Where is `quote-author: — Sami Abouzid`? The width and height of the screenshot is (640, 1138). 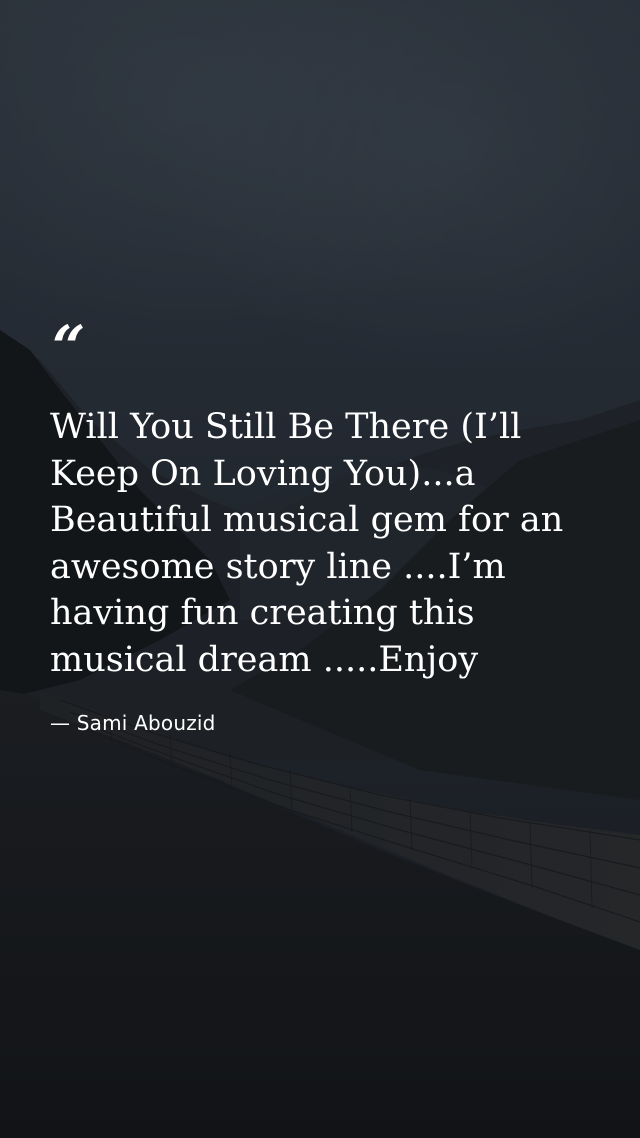
quote-author: — Sami Abouzid is located at coordinates (133, 723).